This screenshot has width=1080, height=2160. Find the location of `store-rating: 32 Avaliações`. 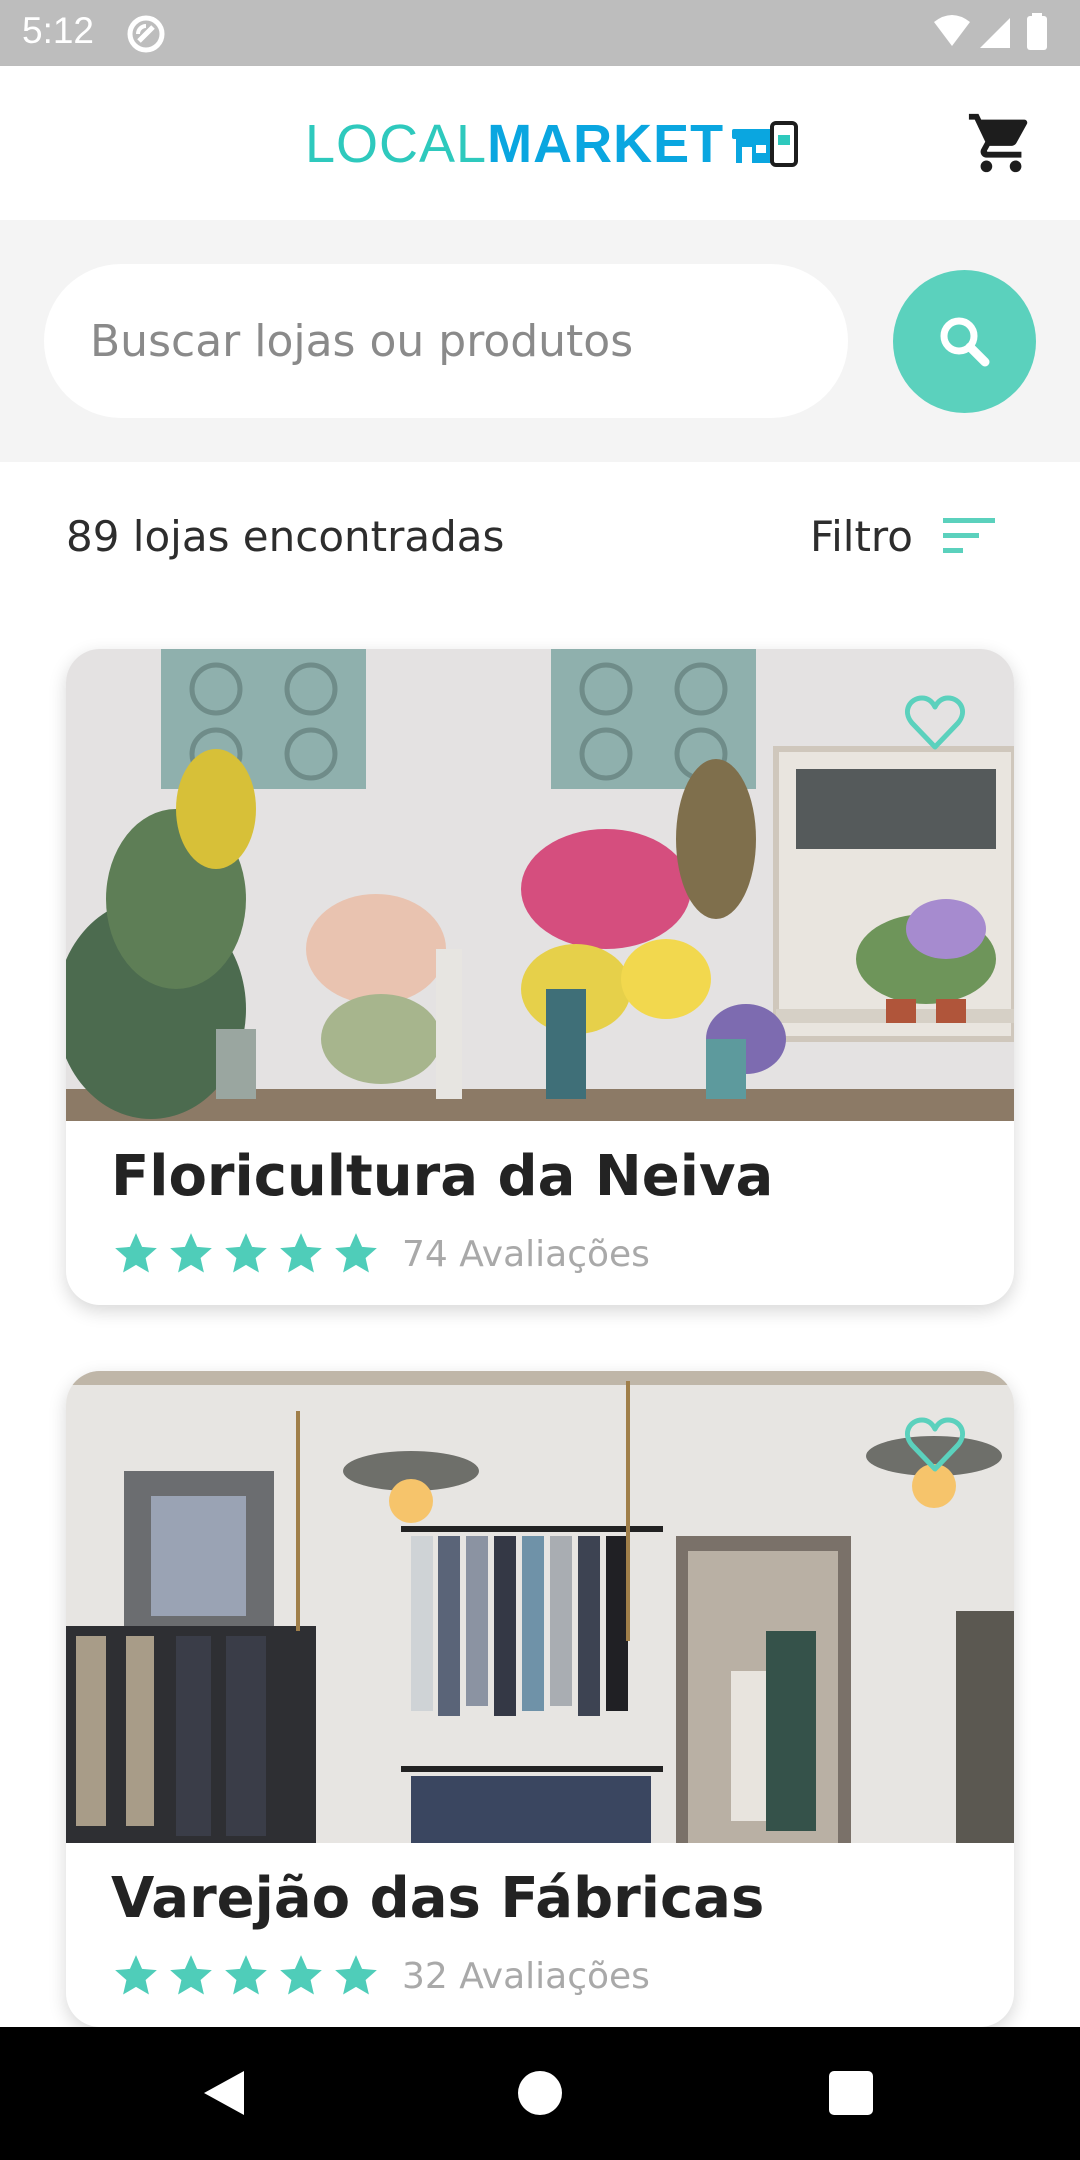

store-rating: 32 Avaliações is located at coordinates (380, 1976).